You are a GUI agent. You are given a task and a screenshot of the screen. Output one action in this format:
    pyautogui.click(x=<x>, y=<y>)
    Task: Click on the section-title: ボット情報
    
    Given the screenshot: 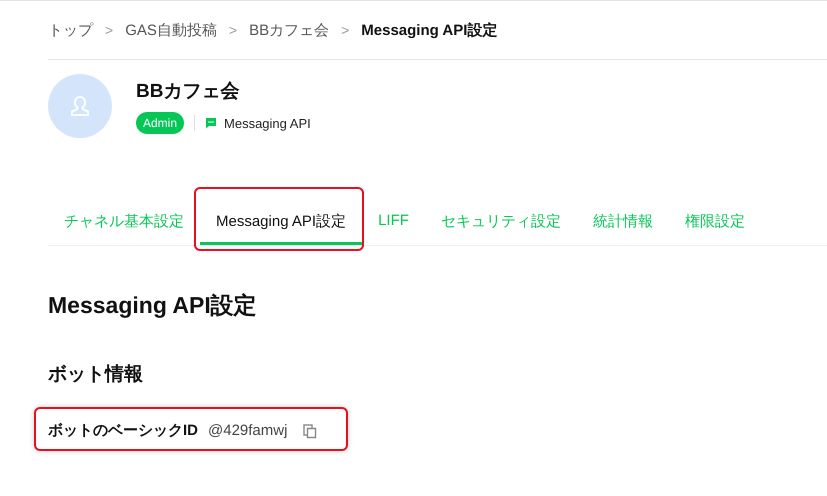 What is the action you would take?
    pyautogui.click(x=96, y=375)
    